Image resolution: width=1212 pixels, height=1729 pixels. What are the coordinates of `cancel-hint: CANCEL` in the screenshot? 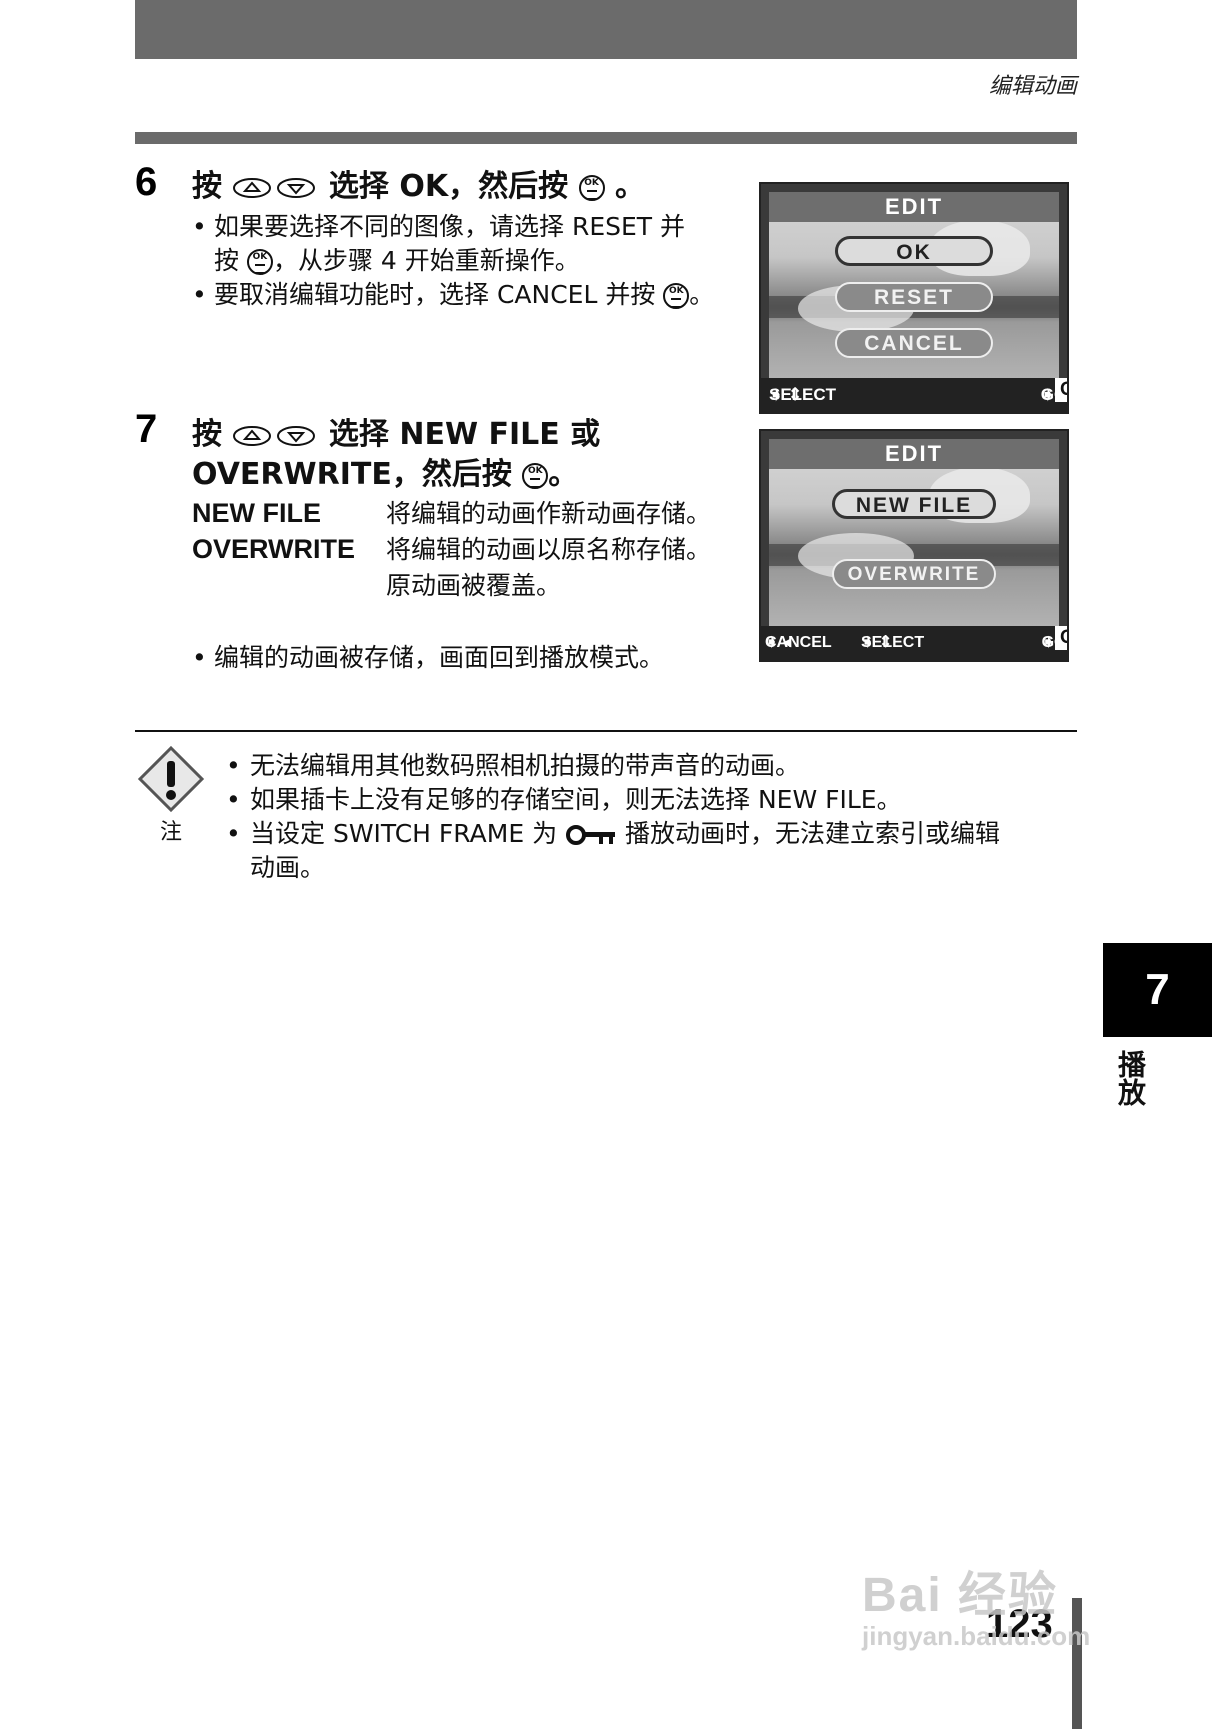 It's located at (798, 642).